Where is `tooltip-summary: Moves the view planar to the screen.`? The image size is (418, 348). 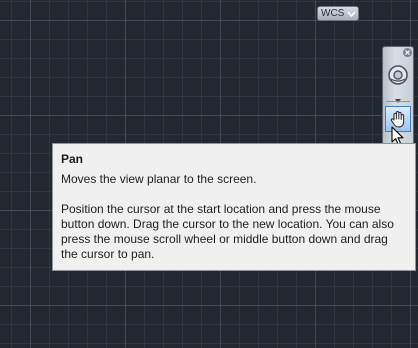
tooltip-summary: Moves the view planar to the screen. is located at coordinates (159, 179).